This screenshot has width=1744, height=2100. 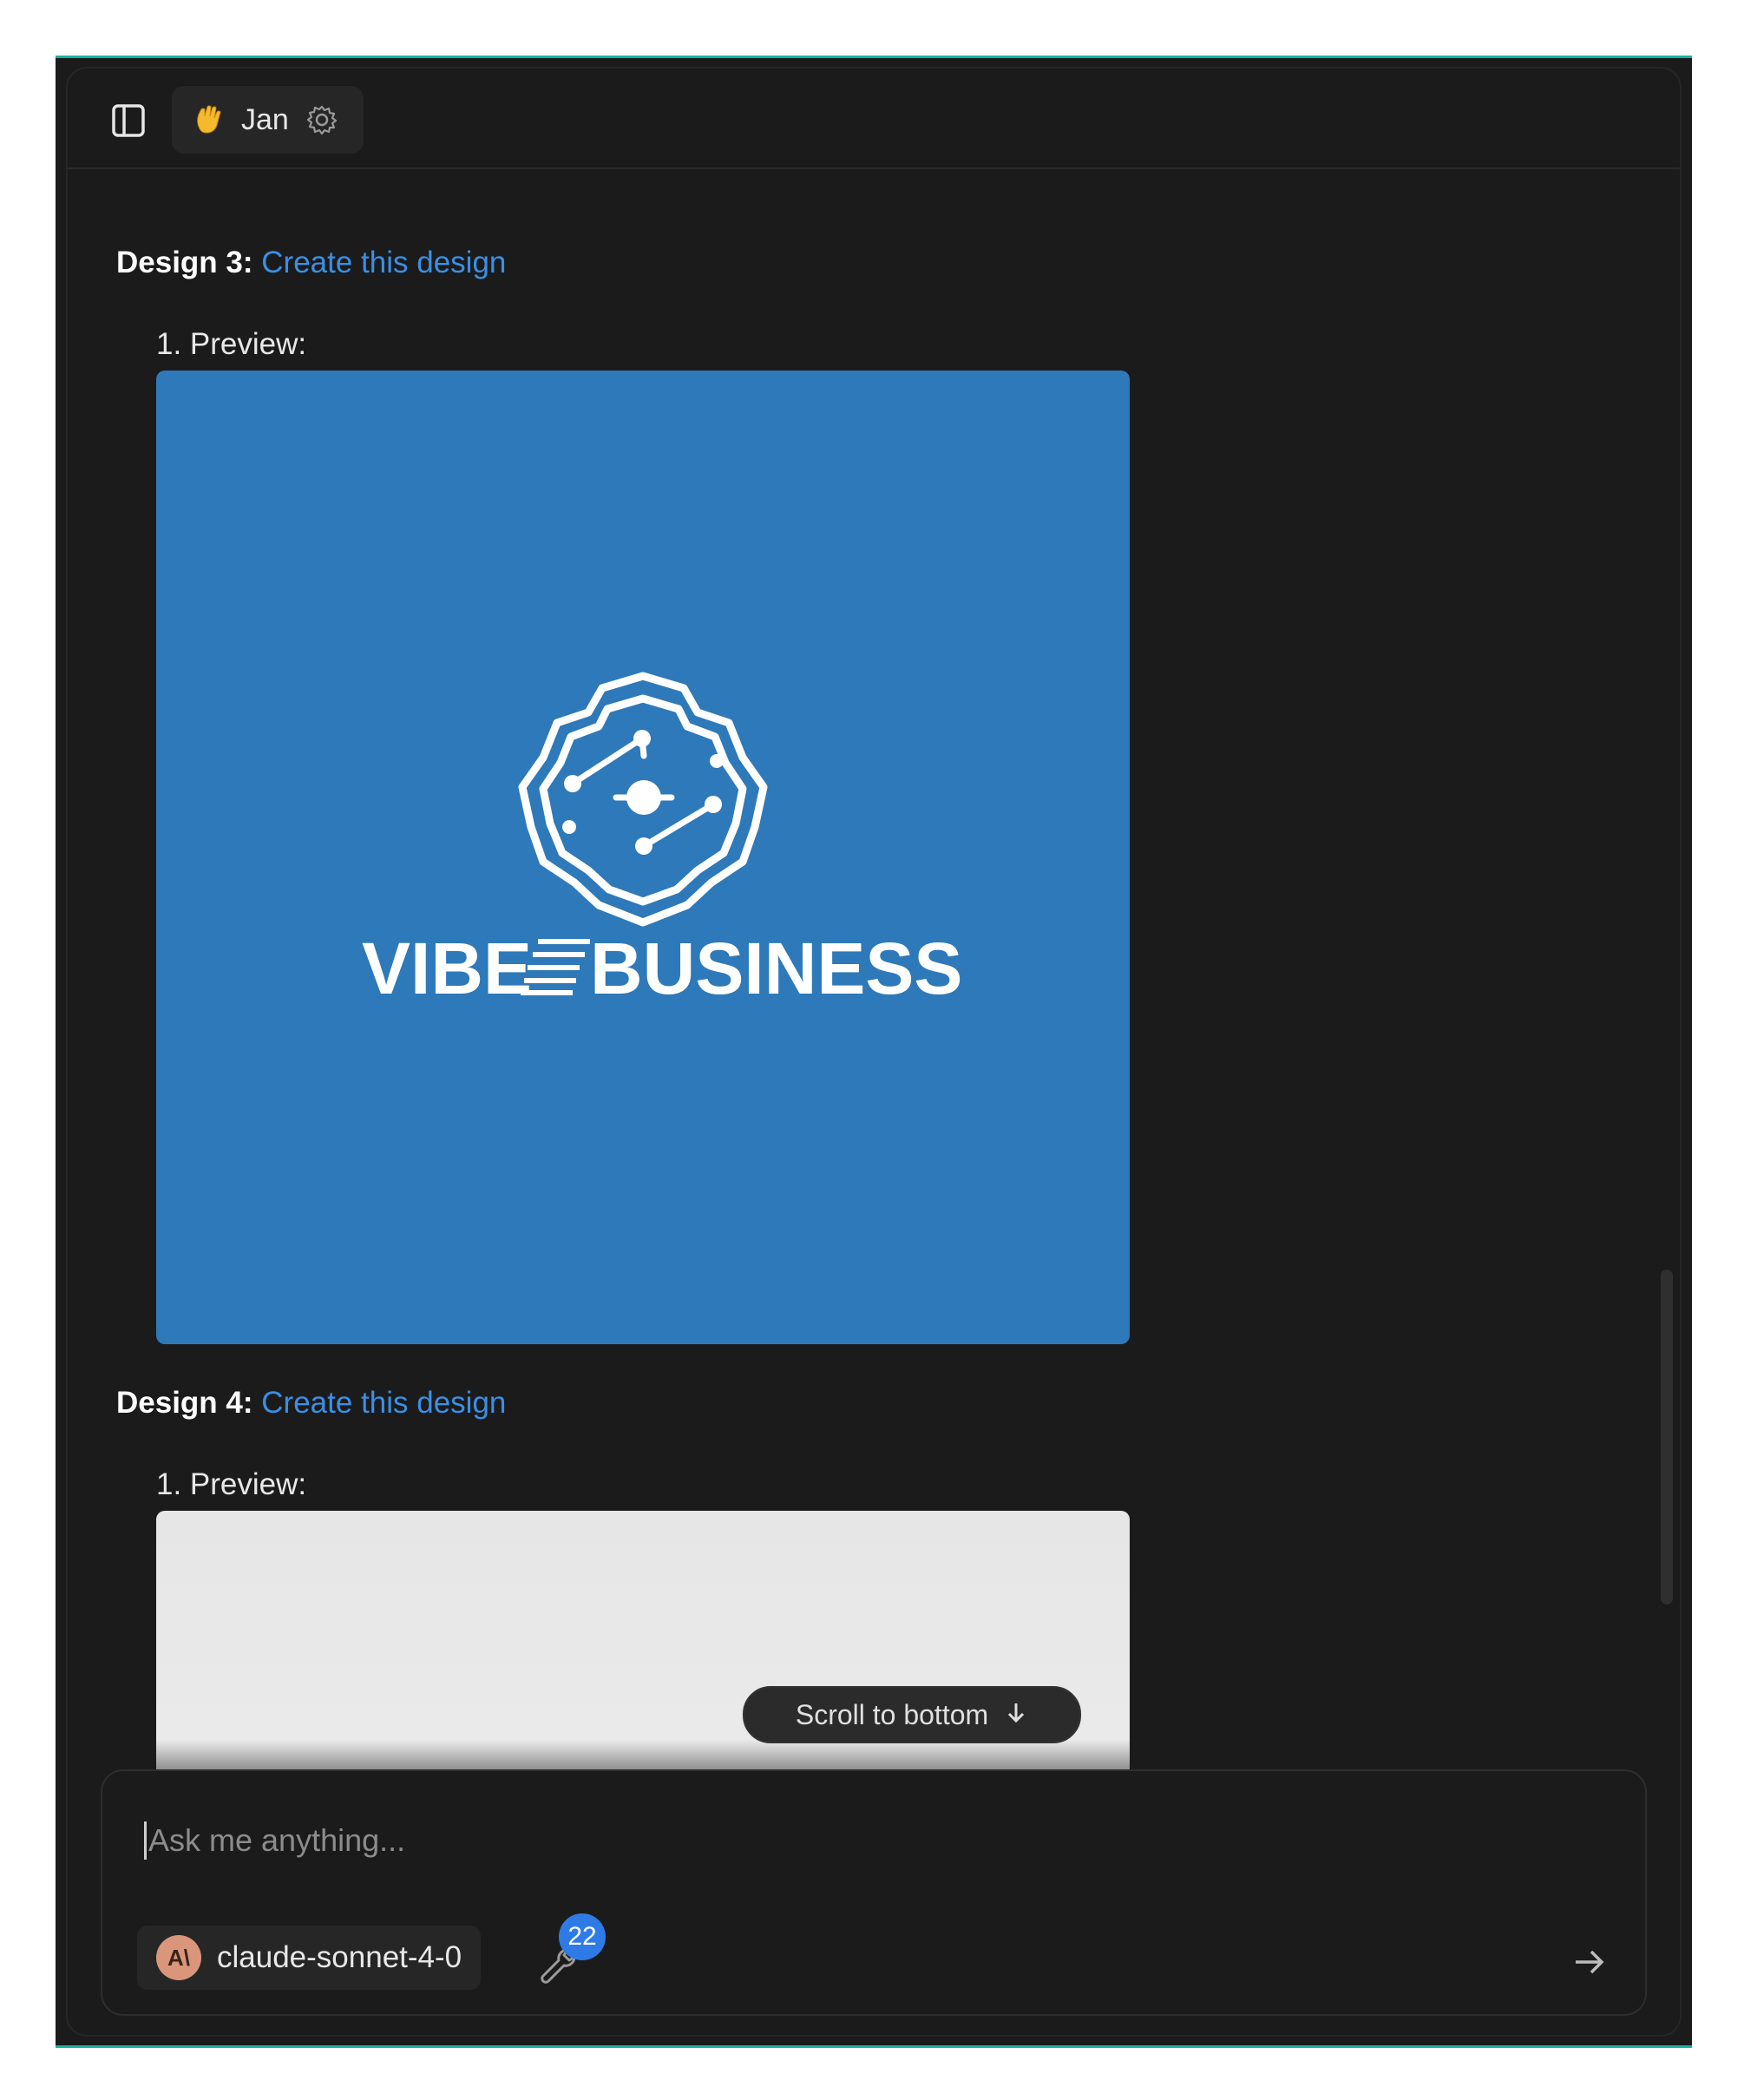 I want to click on design-heading: Design 4: Create this design, so click(x=311, y=1403).